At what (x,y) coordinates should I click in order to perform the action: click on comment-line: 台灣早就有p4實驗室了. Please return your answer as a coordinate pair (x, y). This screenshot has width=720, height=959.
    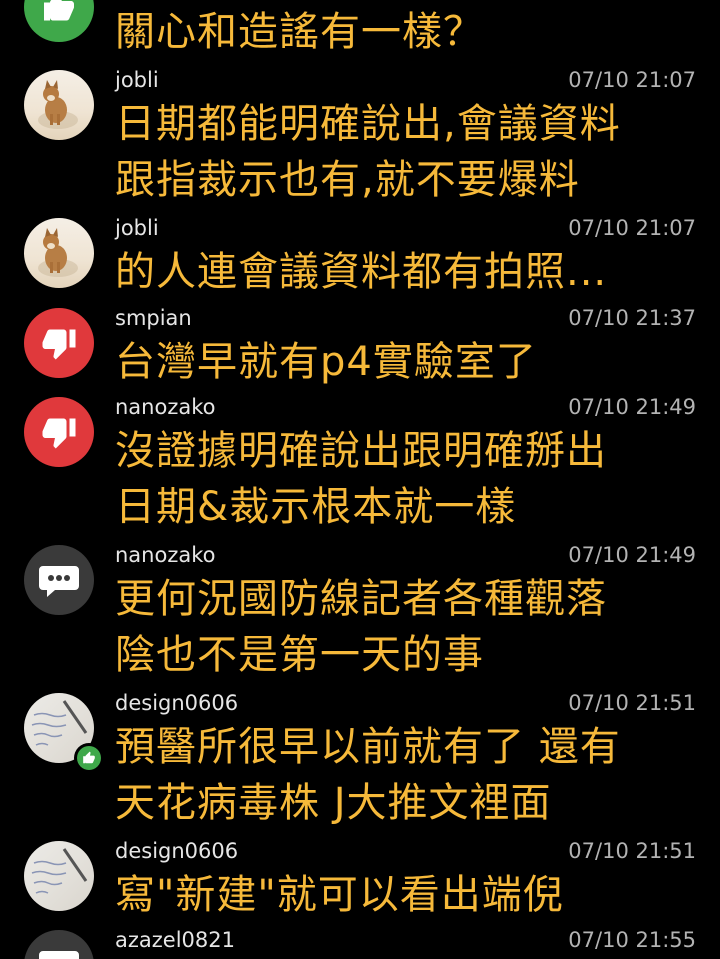
    Looking at the image, I should click on (326, 362).